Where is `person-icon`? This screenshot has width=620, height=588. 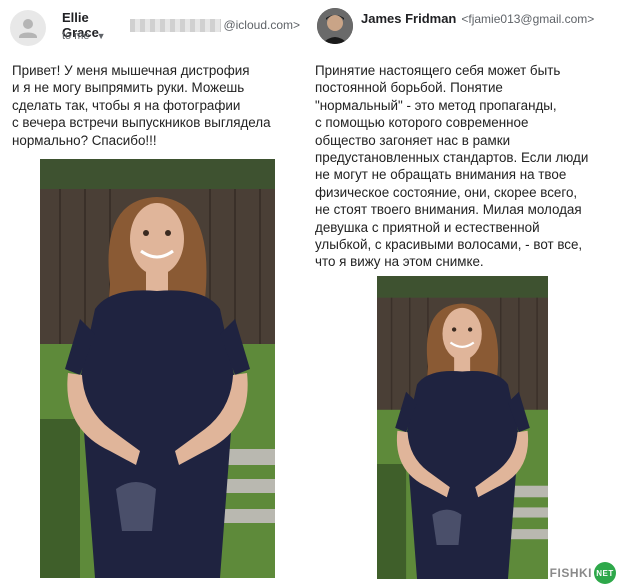
person-icon is located at coordinates (28, 28).